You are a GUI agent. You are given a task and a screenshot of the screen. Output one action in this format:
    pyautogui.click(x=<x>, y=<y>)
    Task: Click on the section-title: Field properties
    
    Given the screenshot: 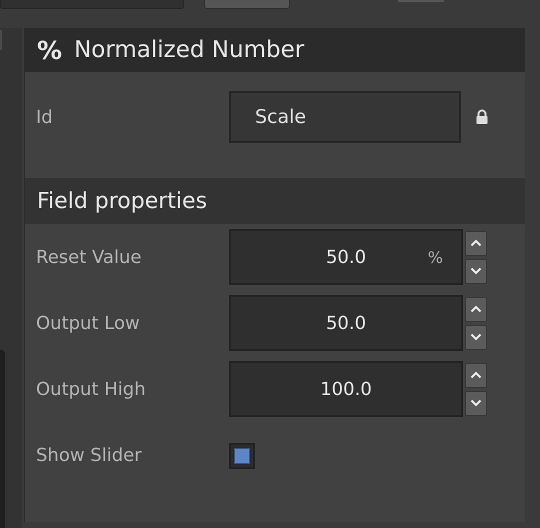 What is the action you would take?
    pyautogui.click(x=122, y=201)
    